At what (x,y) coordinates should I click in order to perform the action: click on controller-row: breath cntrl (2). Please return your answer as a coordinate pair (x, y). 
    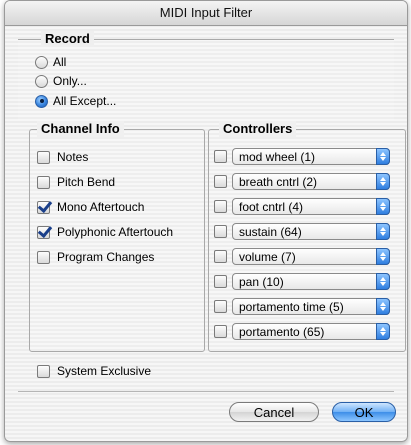
    Looking at the image, I should click on (302, 181).